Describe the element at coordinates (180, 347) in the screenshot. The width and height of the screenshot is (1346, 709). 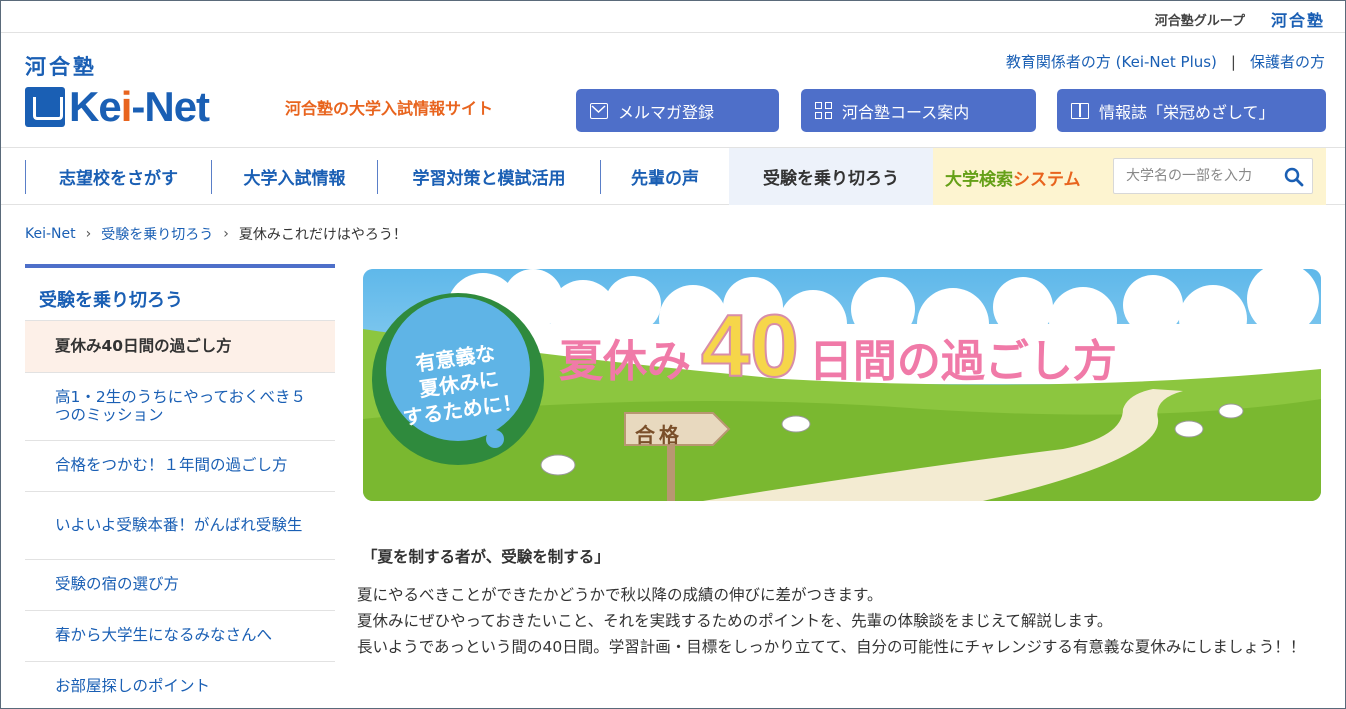
I see `sidebar-item-summer-40-days: 夏休み40日間の過ごし方` at that location.